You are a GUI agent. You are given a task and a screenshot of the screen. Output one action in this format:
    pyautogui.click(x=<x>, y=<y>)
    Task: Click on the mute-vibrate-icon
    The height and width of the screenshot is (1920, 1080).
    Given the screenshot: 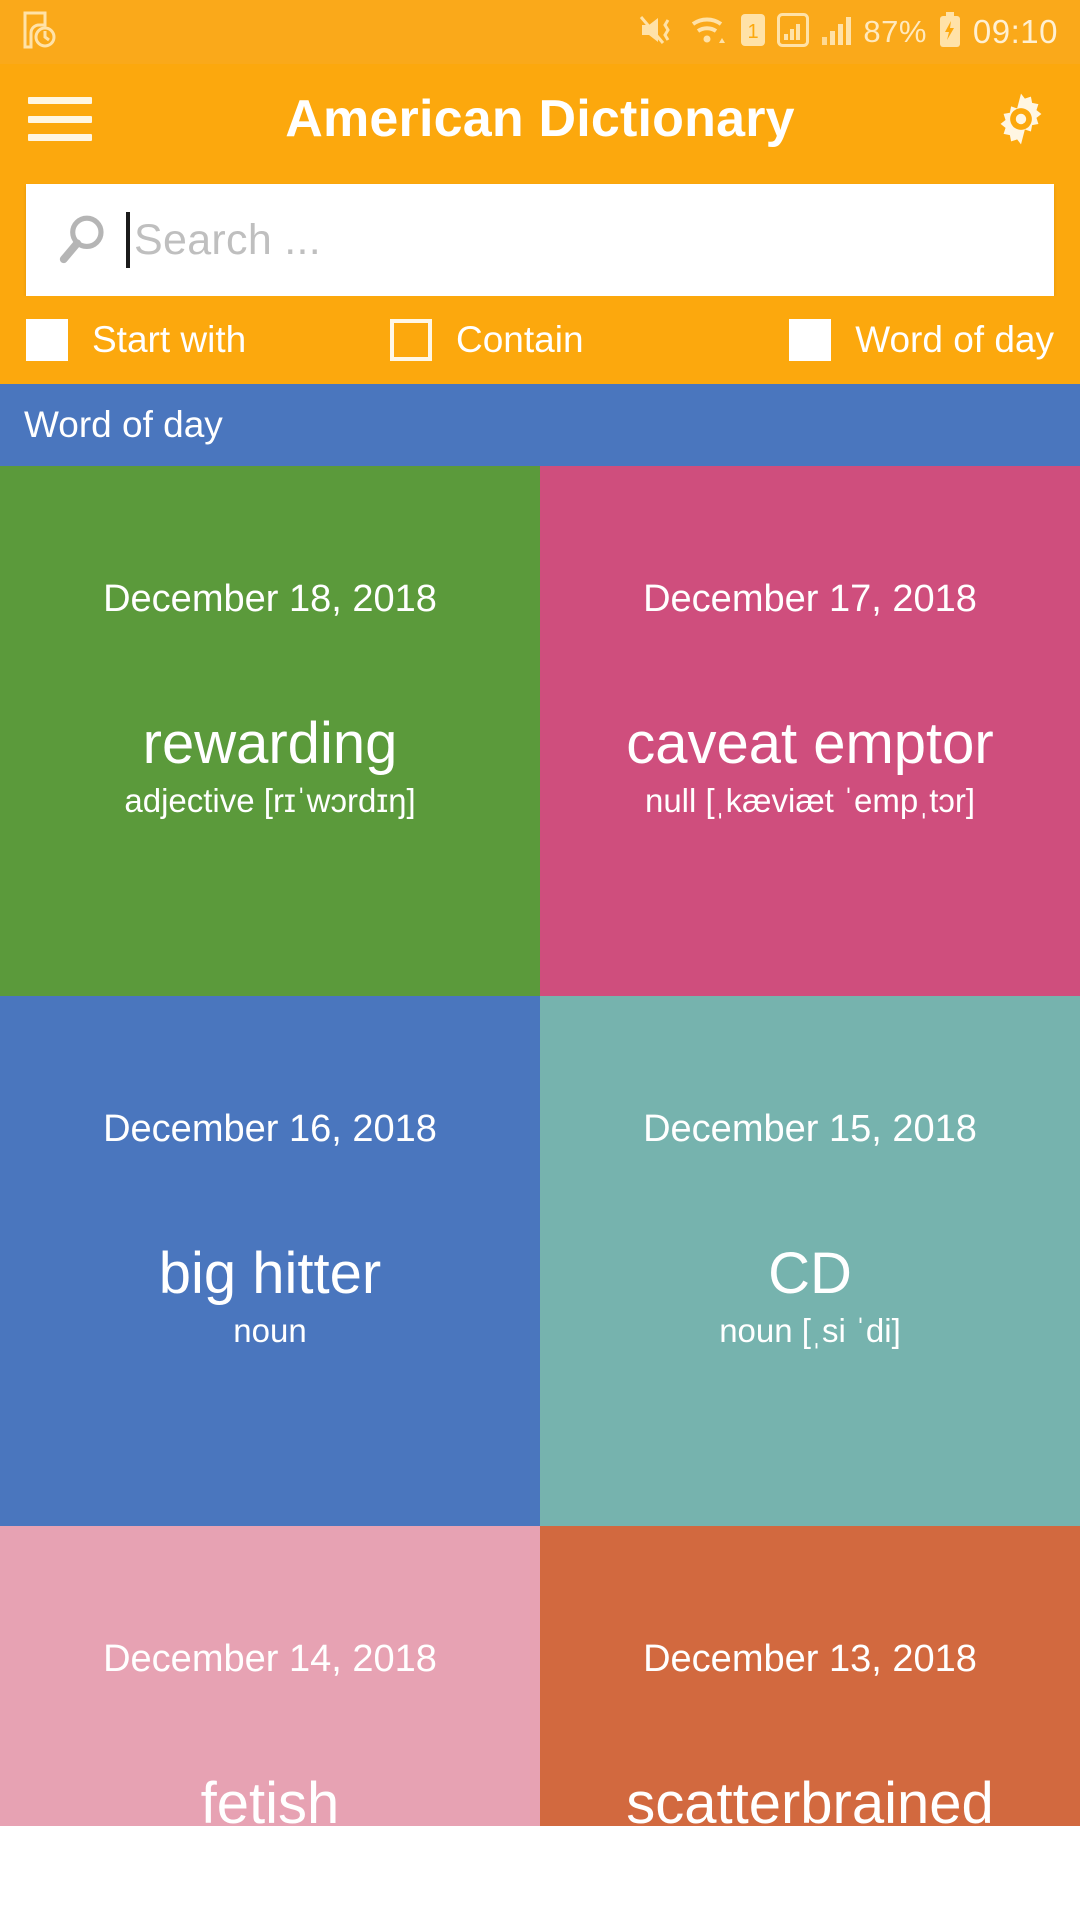 What is the action you would take?
    pyautogui.click(x=658, y=32)
    